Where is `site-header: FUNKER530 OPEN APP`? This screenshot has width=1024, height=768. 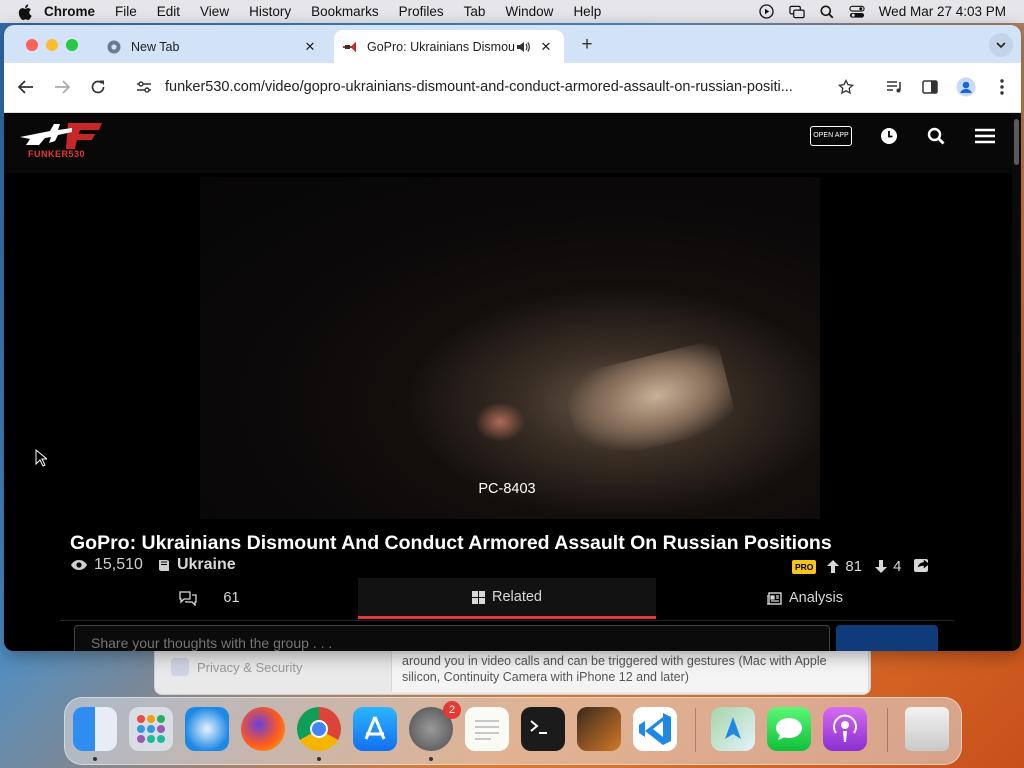
site-header: FUNKER530 OPEN APP is located at coordinates (508, 143).